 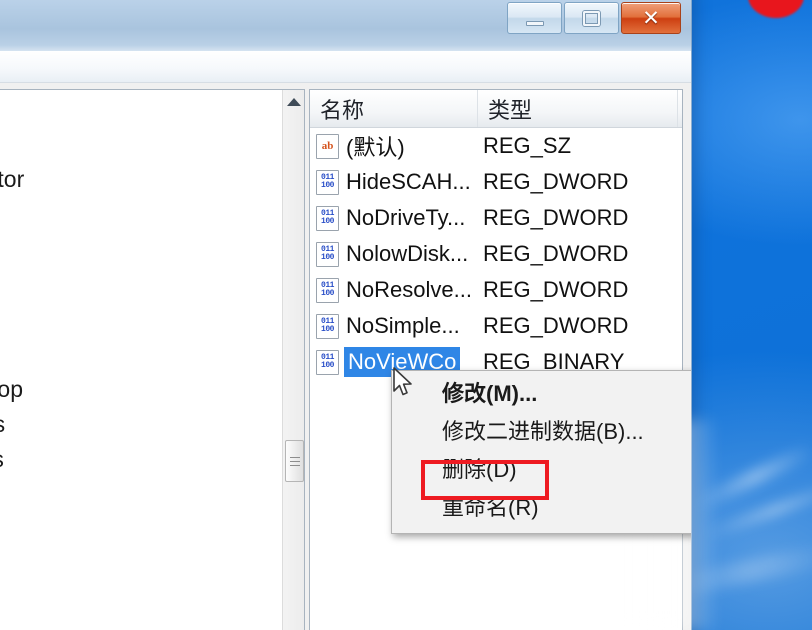 What do you see at coordinates (141, 249) in the screenshot?
I see `tree-item: ne` at bounding box center [141, 249].